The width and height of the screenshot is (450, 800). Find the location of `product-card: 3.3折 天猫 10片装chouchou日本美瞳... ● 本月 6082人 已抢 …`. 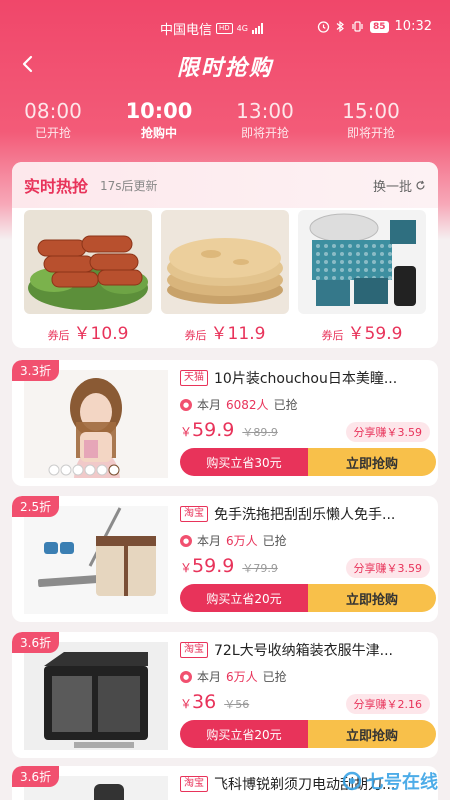

product-card: 3.3折 天猫 10片装chouchou日本美瞳... ● 本月 6082人 已抢 … is located at coordinates (225, 423).